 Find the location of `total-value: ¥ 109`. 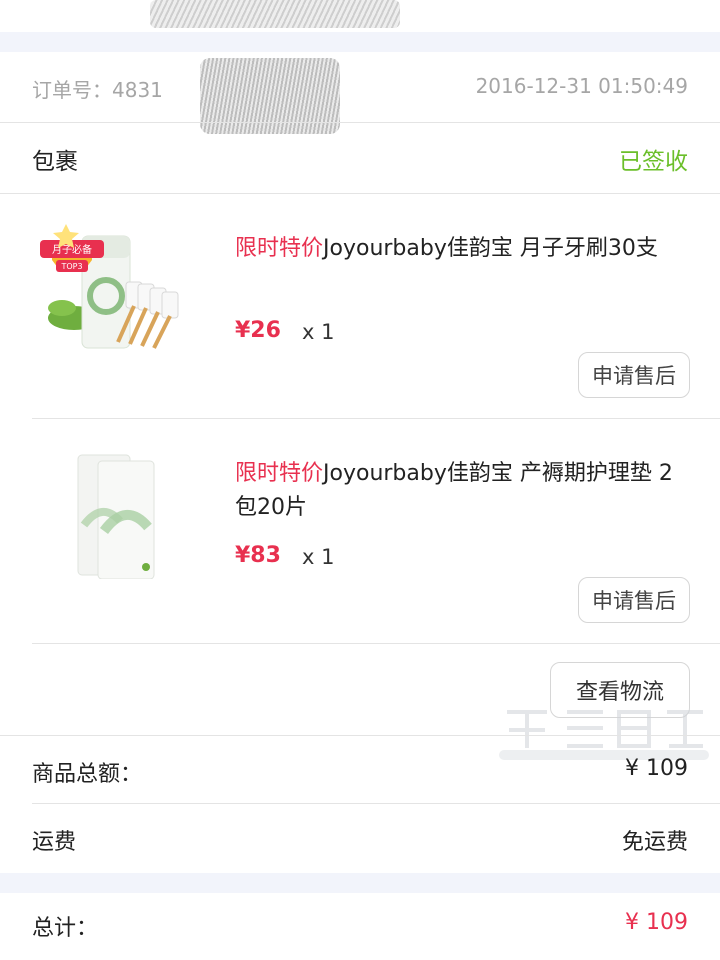

total-value: ¥ 109 is located at coordinates (656, 922).